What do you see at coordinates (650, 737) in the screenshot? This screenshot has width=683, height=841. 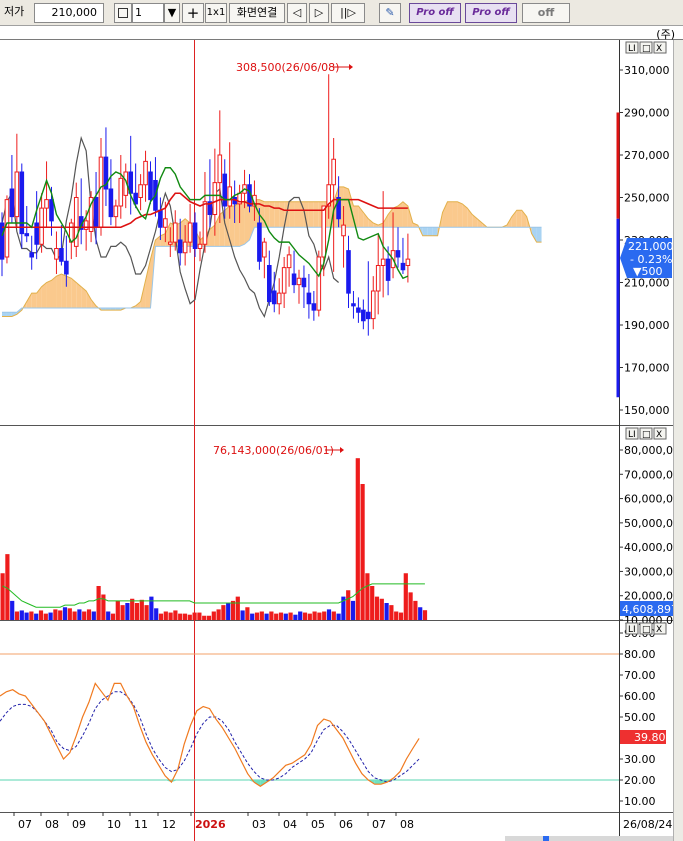 I see `current-stoch-value: 39.80` at bounding box center [650, 737].